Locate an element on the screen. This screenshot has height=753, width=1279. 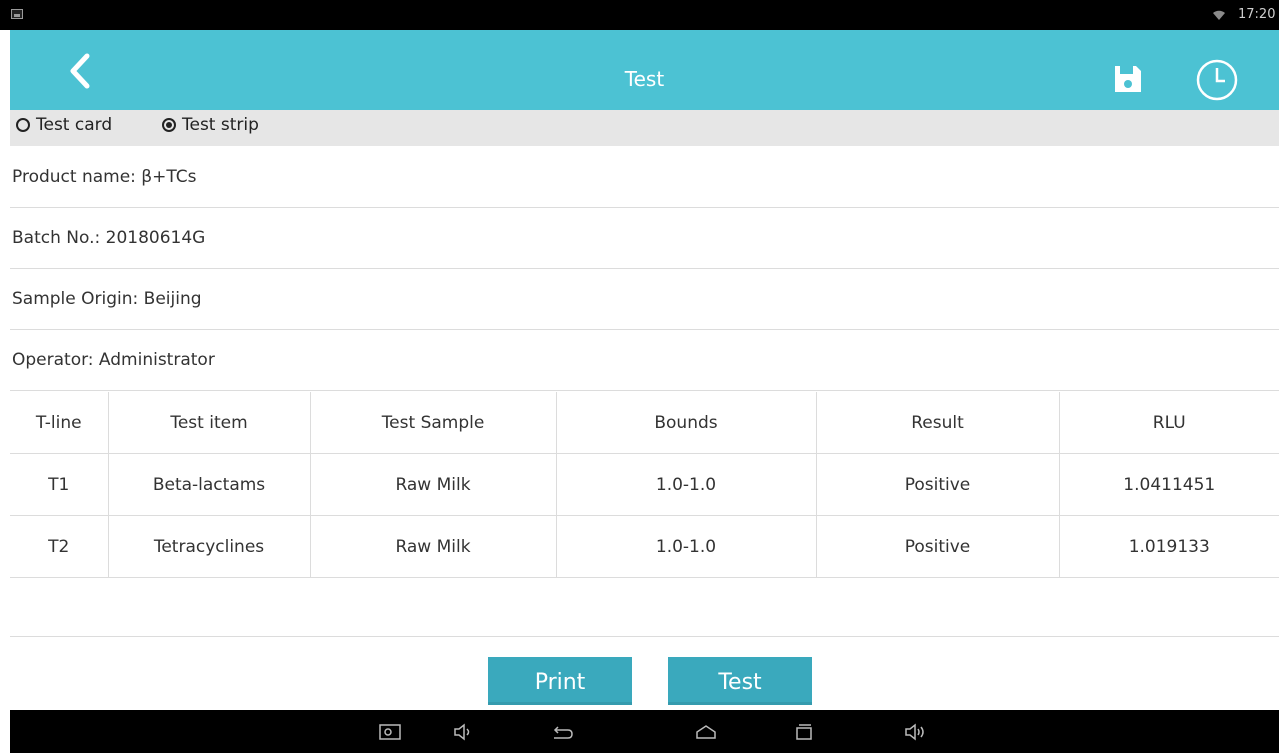
volume-up-icon is located at coordinates (916, 732).